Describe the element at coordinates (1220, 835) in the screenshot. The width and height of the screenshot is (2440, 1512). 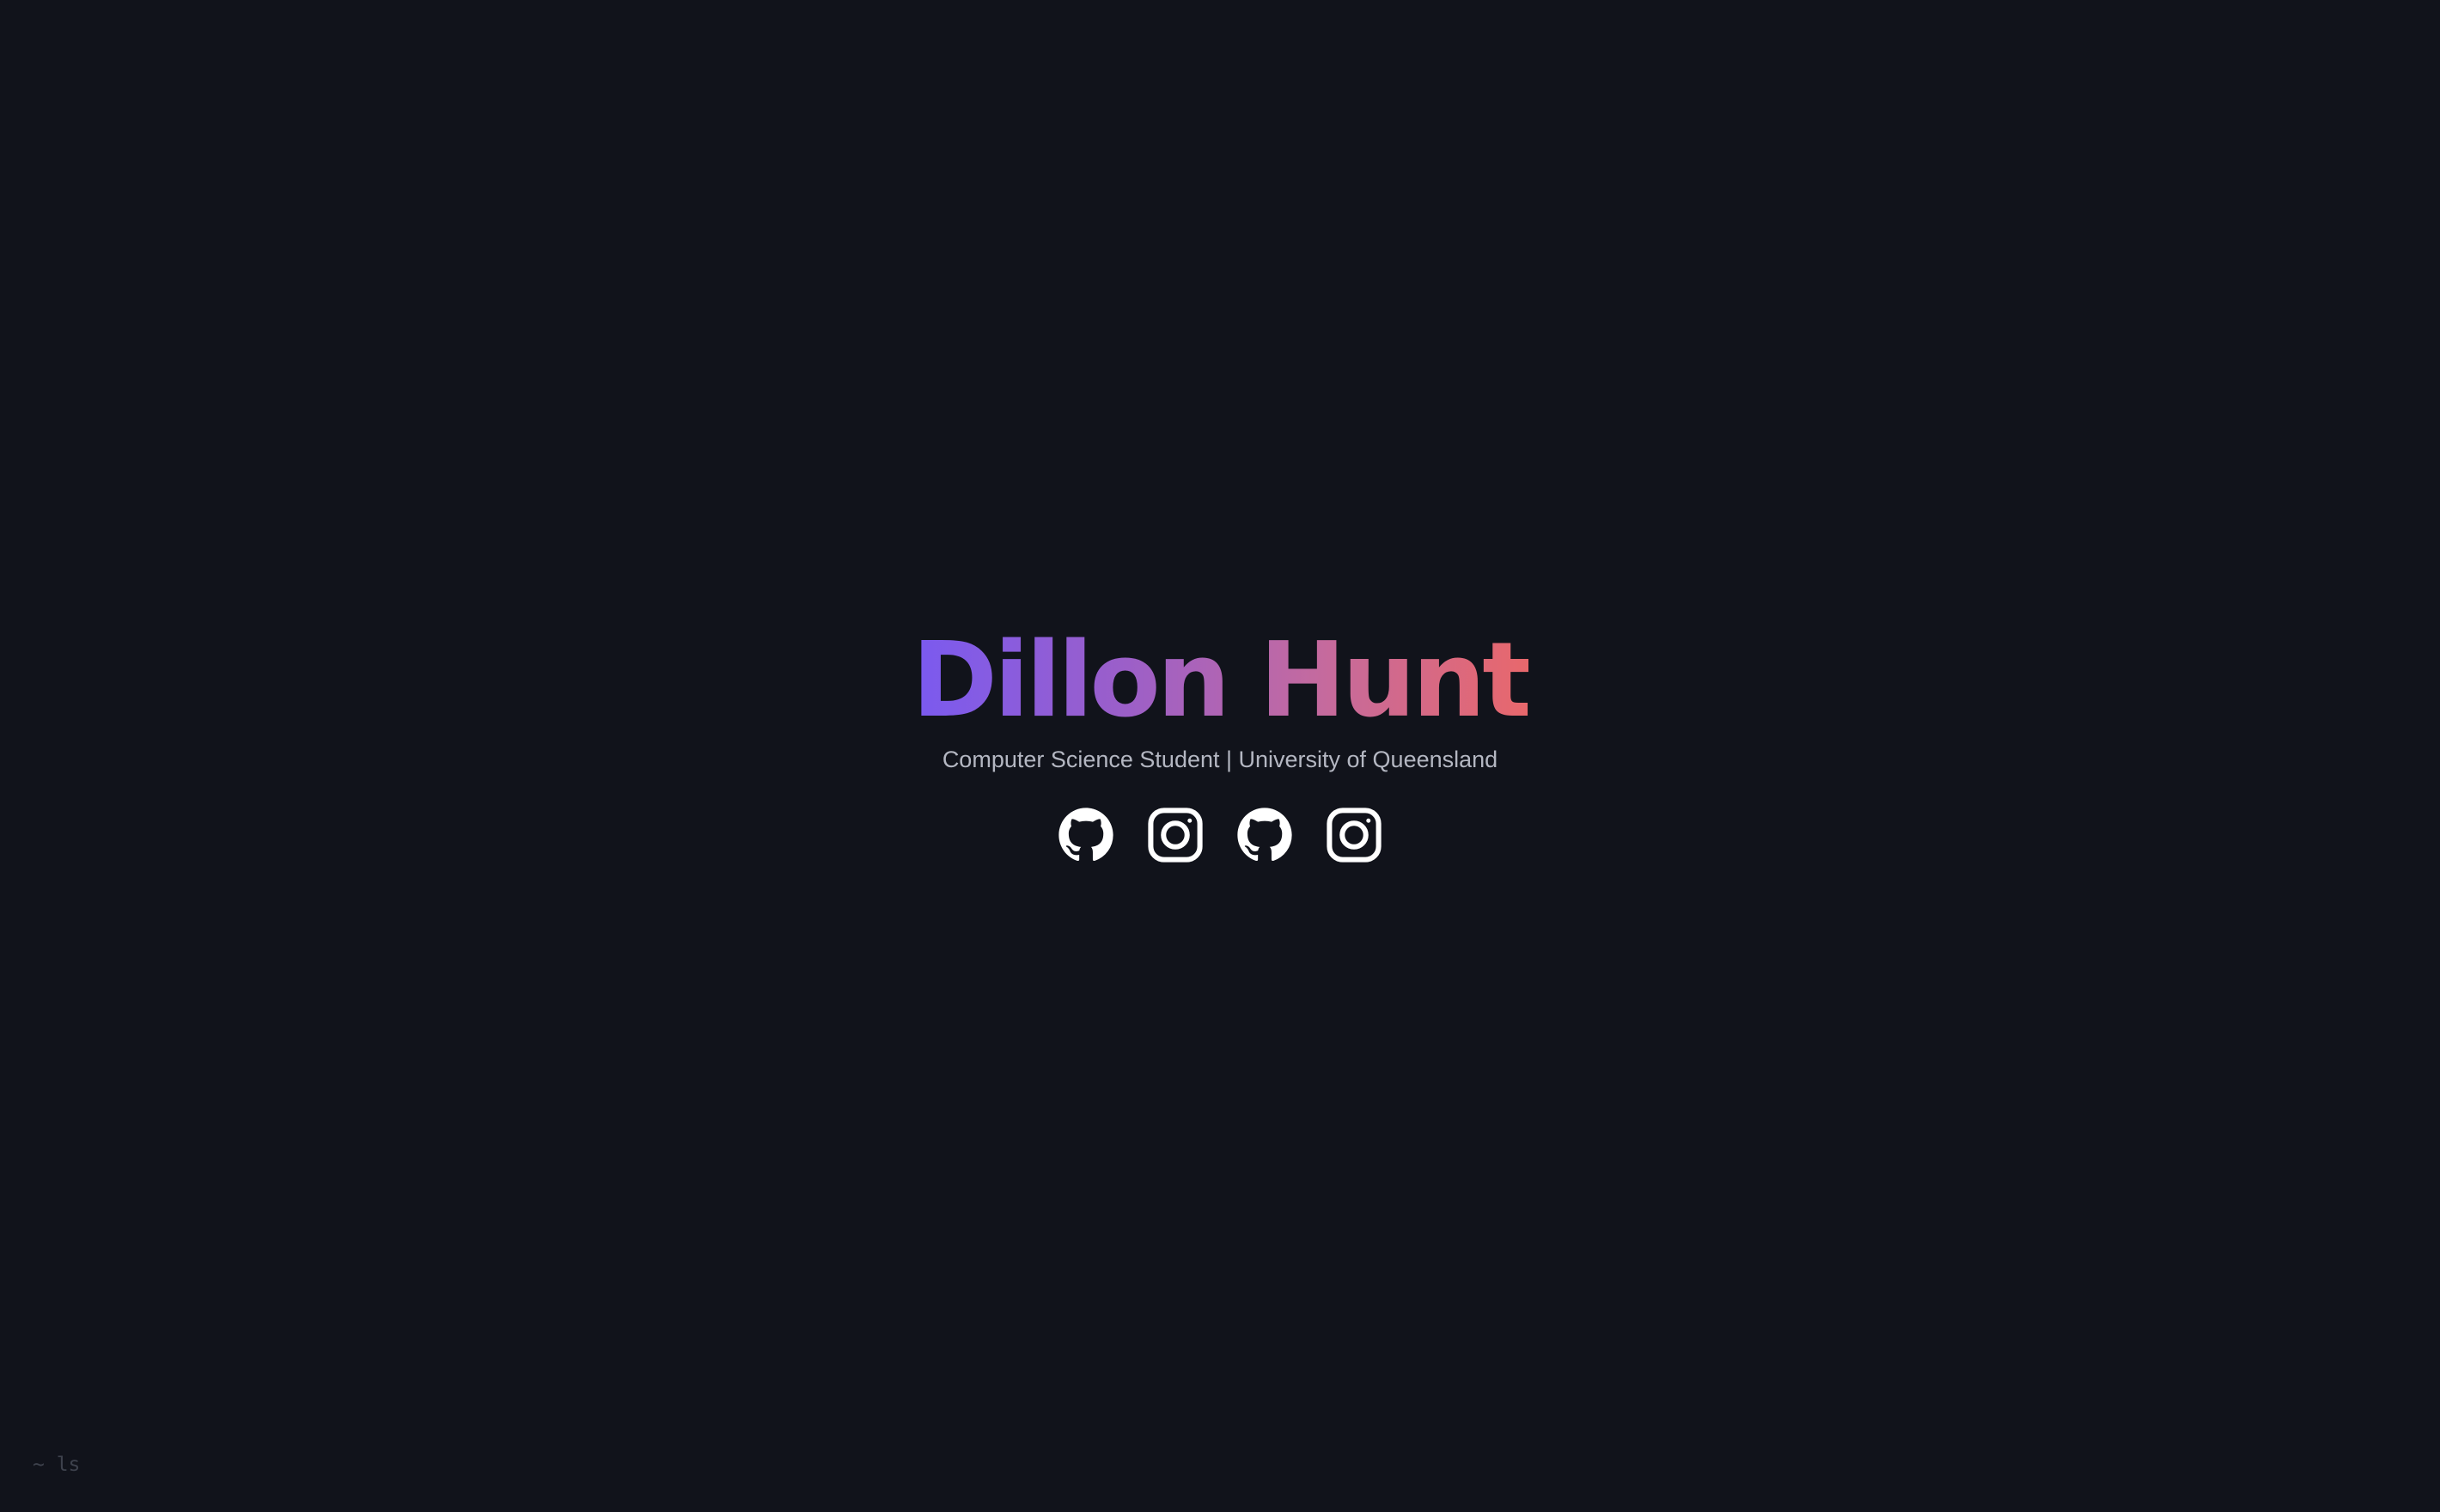
I see `social-links` at that location.